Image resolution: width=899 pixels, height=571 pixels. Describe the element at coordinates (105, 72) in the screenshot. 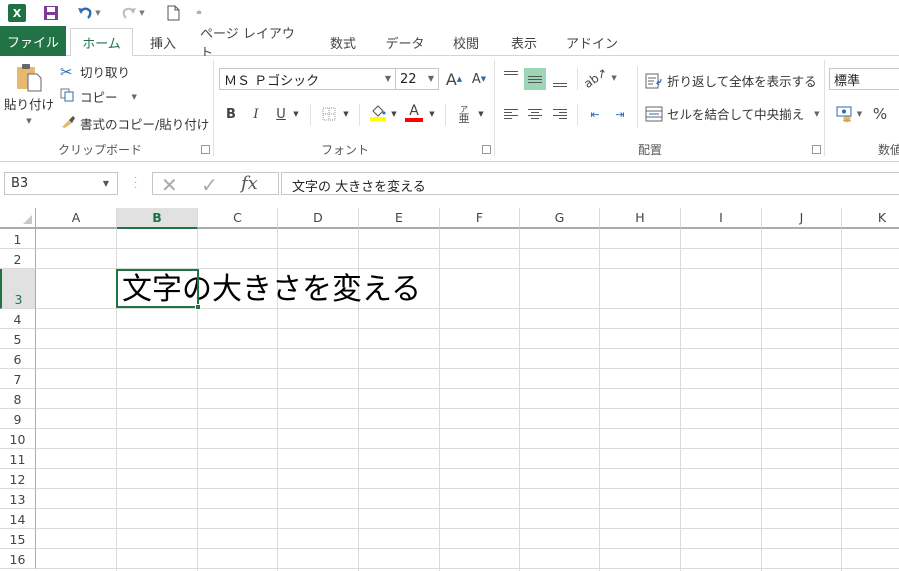

I see `cut-label: 切り取り` at that location.